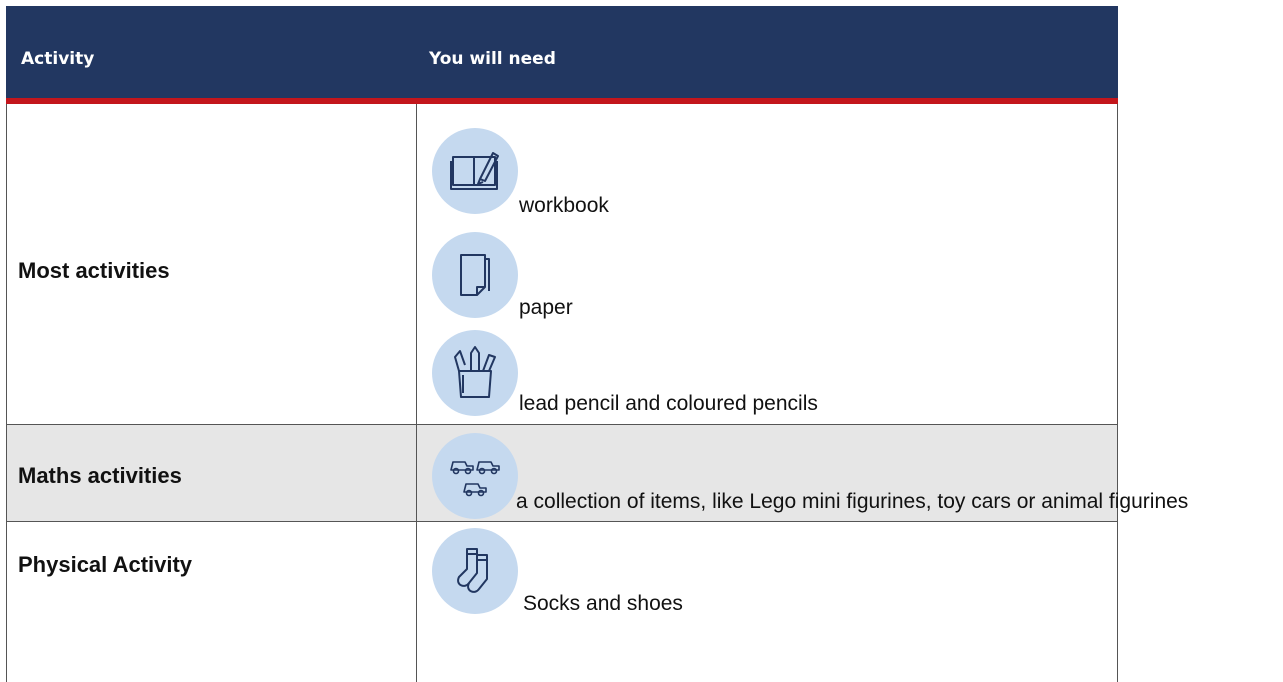 This screenshot has height=682, width=1283. I want to click on item-text: Socks and shoes, so click(603, 603).